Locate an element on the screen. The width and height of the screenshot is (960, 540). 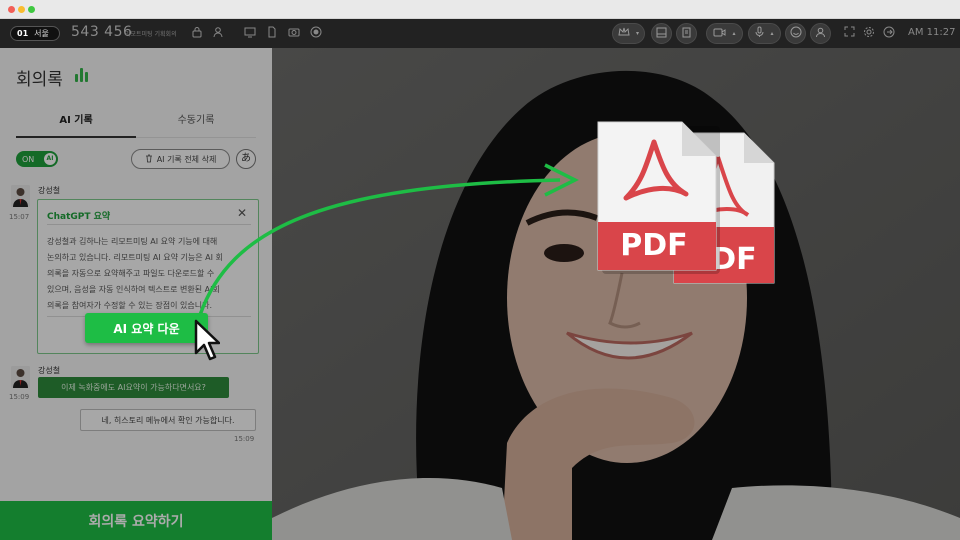
curved-arrow is located at coordinates (388, 239).